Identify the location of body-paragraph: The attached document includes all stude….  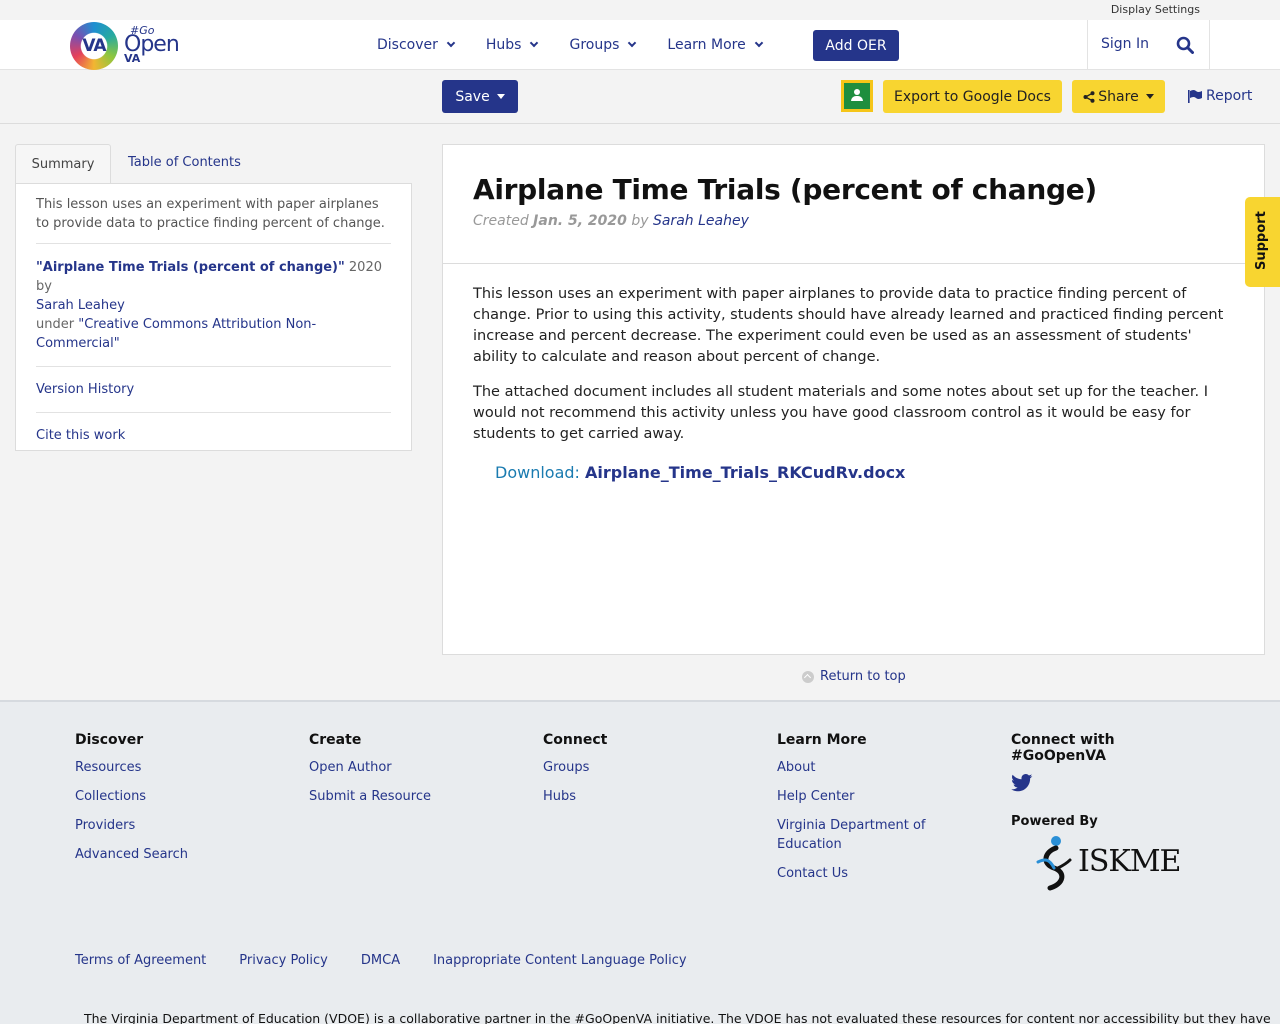
(841, 413).